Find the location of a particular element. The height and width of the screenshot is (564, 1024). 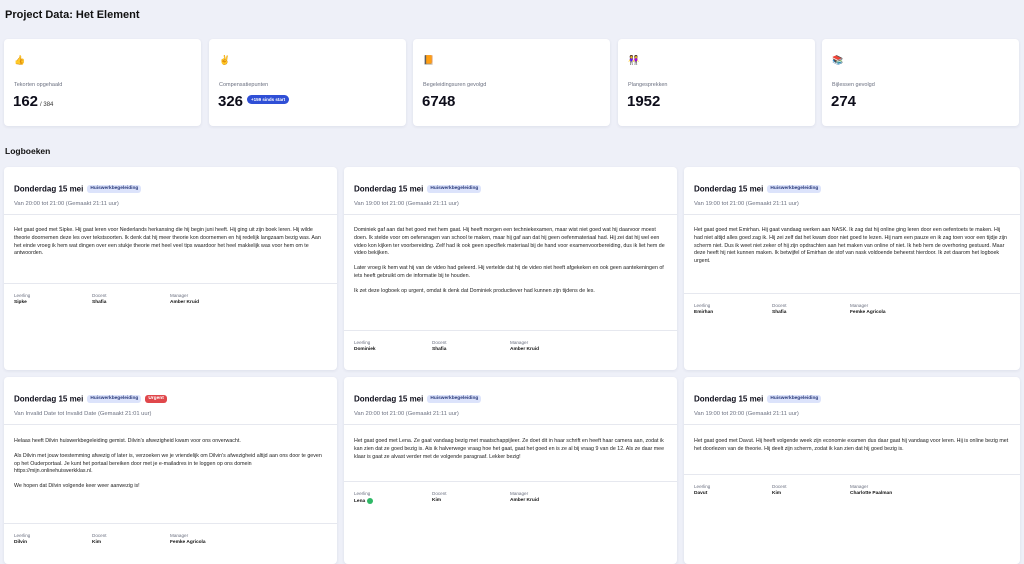

stat-card-plangesprekken: 👭 Plangesprekken 1952 is located at coordinates (716, 82).